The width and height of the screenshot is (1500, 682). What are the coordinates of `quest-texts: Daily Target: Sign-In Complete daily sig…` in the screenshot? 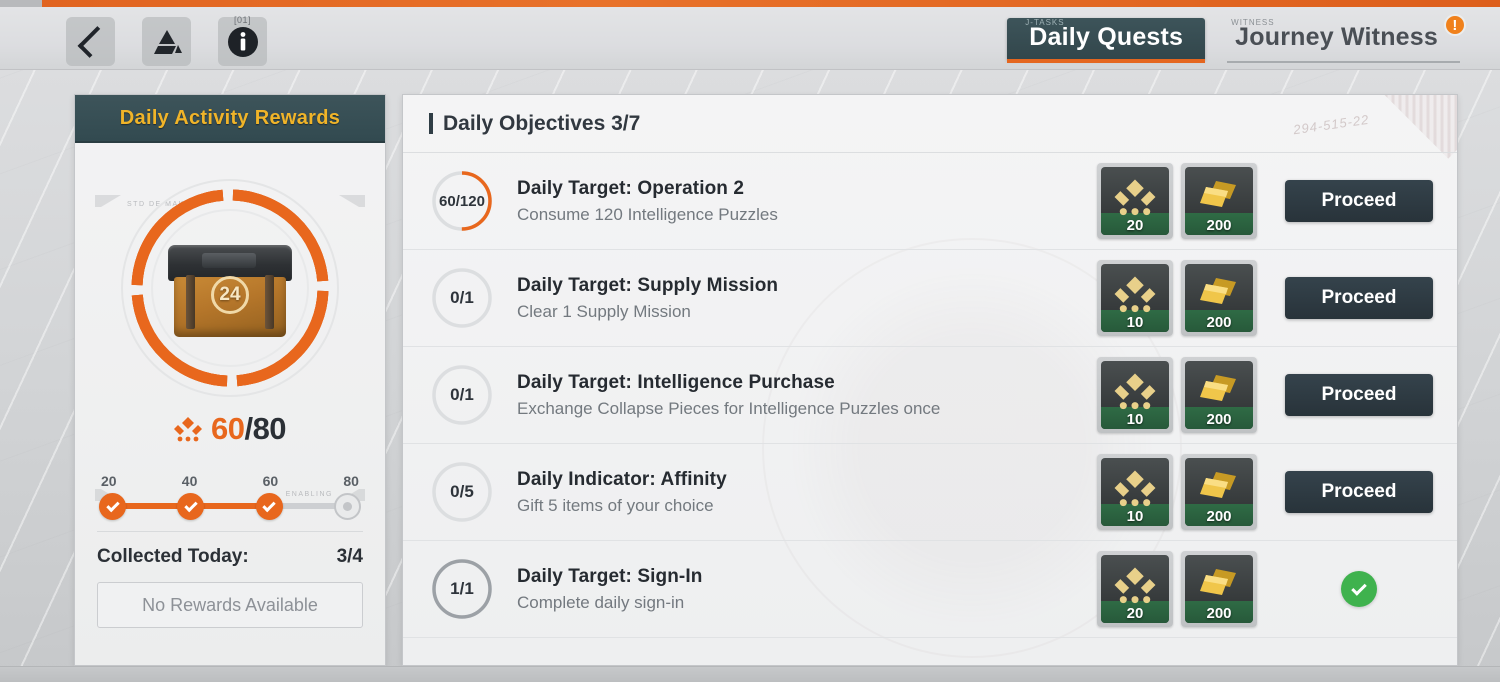 It's located at (796, 589).